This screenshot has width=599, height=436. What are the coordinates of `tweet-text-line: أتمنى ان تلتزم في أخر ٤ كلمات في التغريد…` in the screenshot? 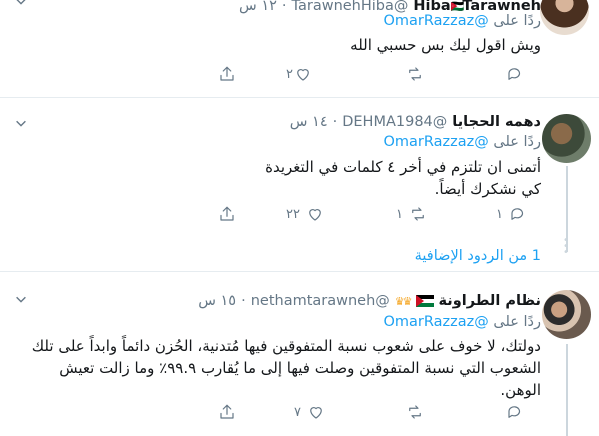 It's located at (403, 167).